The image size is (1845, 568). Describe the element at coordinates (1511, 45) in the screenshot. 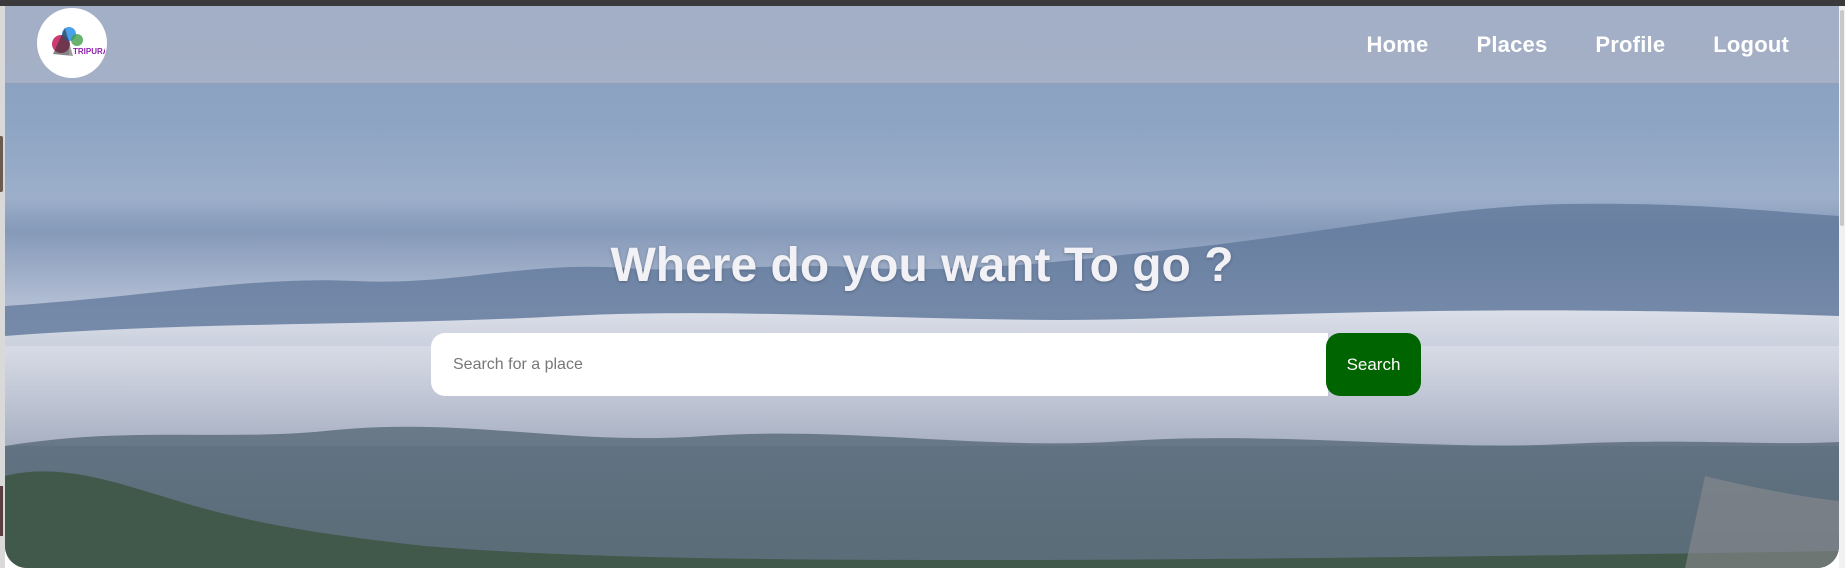

I see `nav-places-link: Places` at that location.